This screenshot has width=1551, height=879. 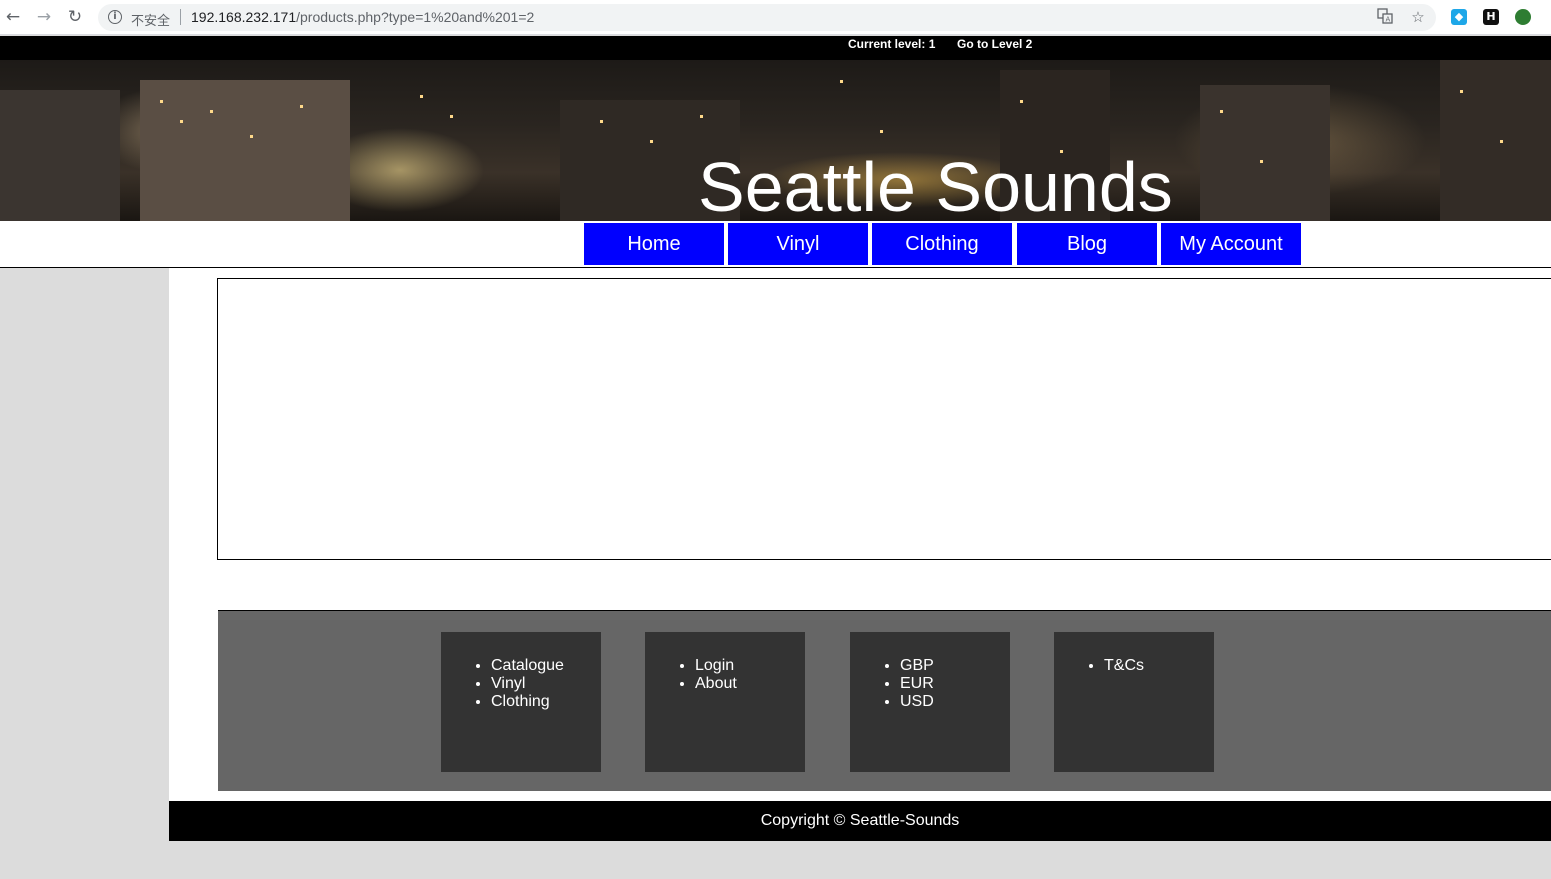 I want to click on footer-link-about: About, so click(x=716, y=683).